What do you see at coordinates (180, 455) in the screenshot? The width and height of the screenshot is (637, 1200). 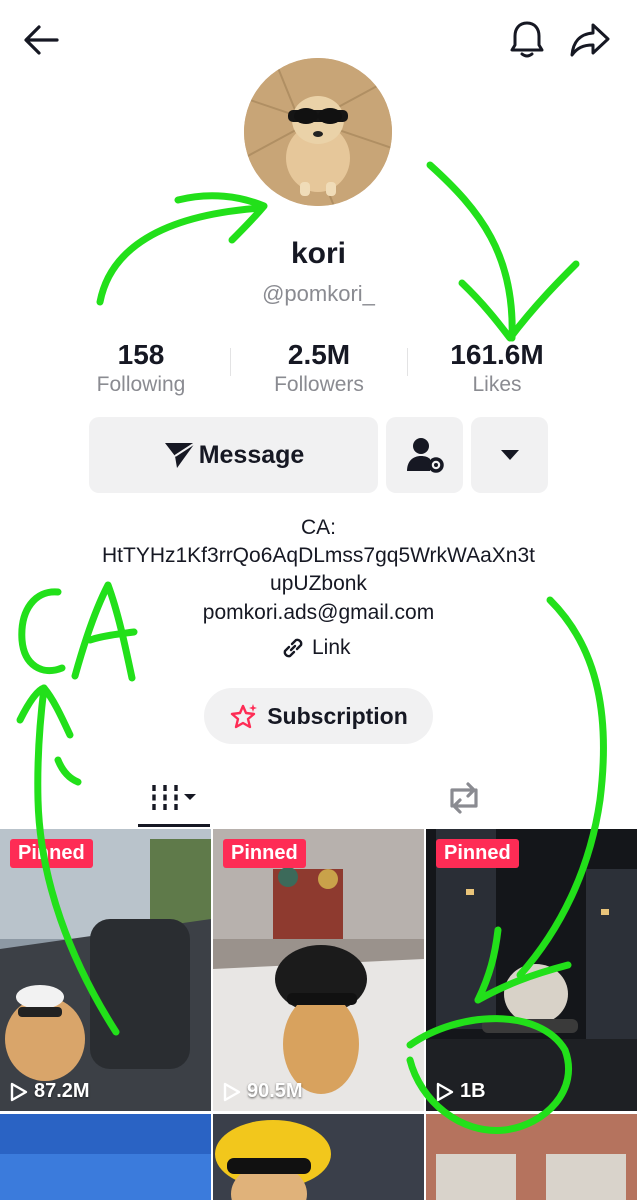 I see `send-icon` at bounding box center [180, 455].